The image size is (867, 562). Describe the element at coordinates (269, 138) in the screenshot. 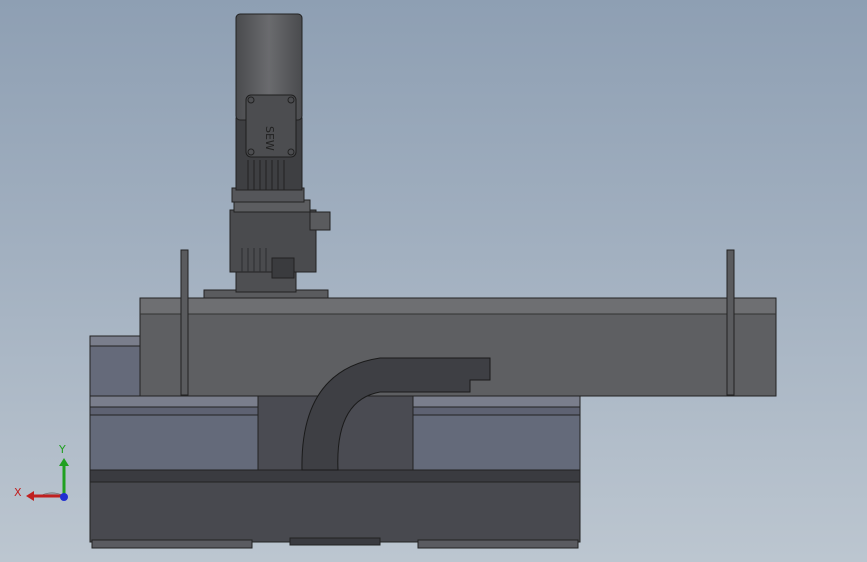

I see `motor-brand-label: SEW` at that location.